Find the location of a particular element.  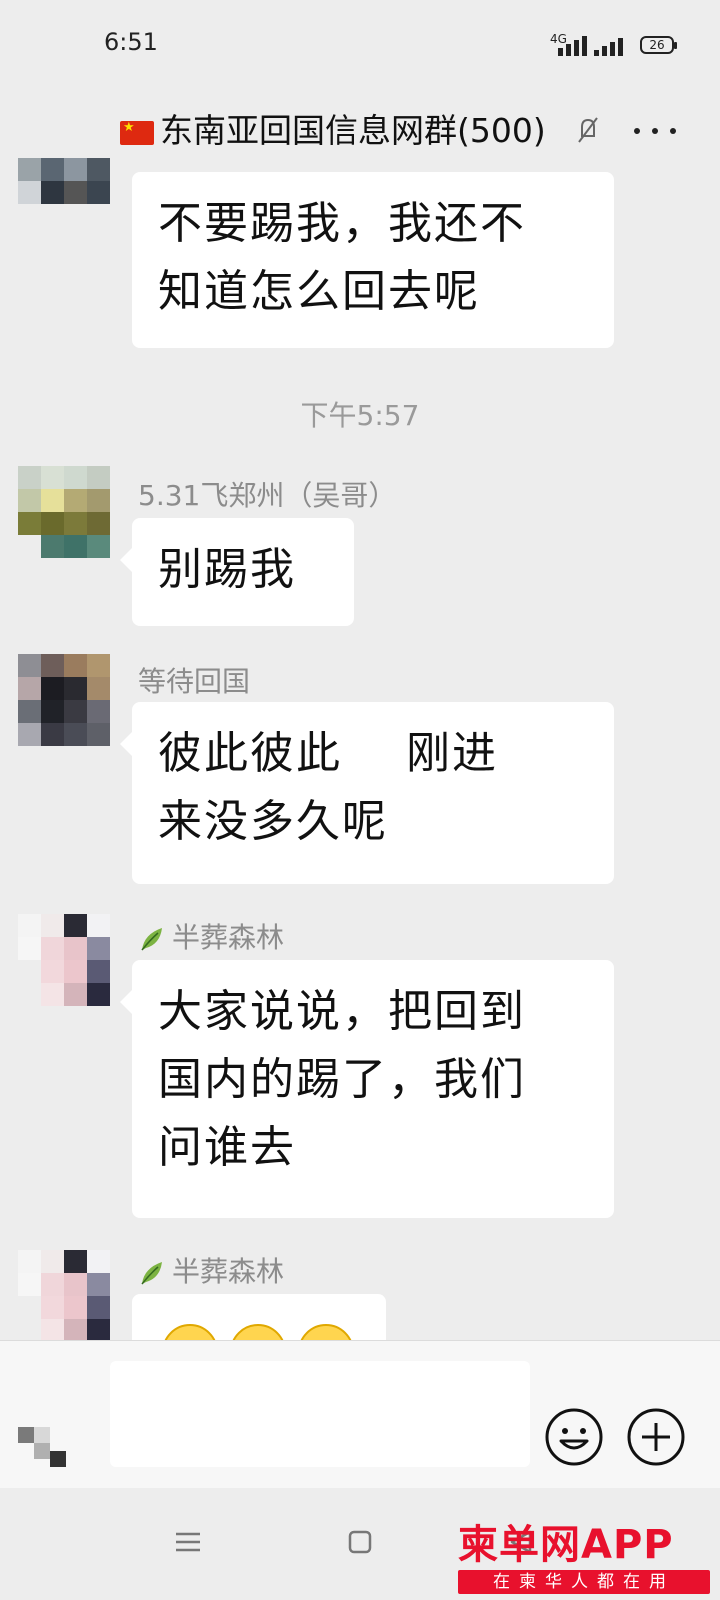

sender-name: 等待回国 is located at coordinates (194, 681).